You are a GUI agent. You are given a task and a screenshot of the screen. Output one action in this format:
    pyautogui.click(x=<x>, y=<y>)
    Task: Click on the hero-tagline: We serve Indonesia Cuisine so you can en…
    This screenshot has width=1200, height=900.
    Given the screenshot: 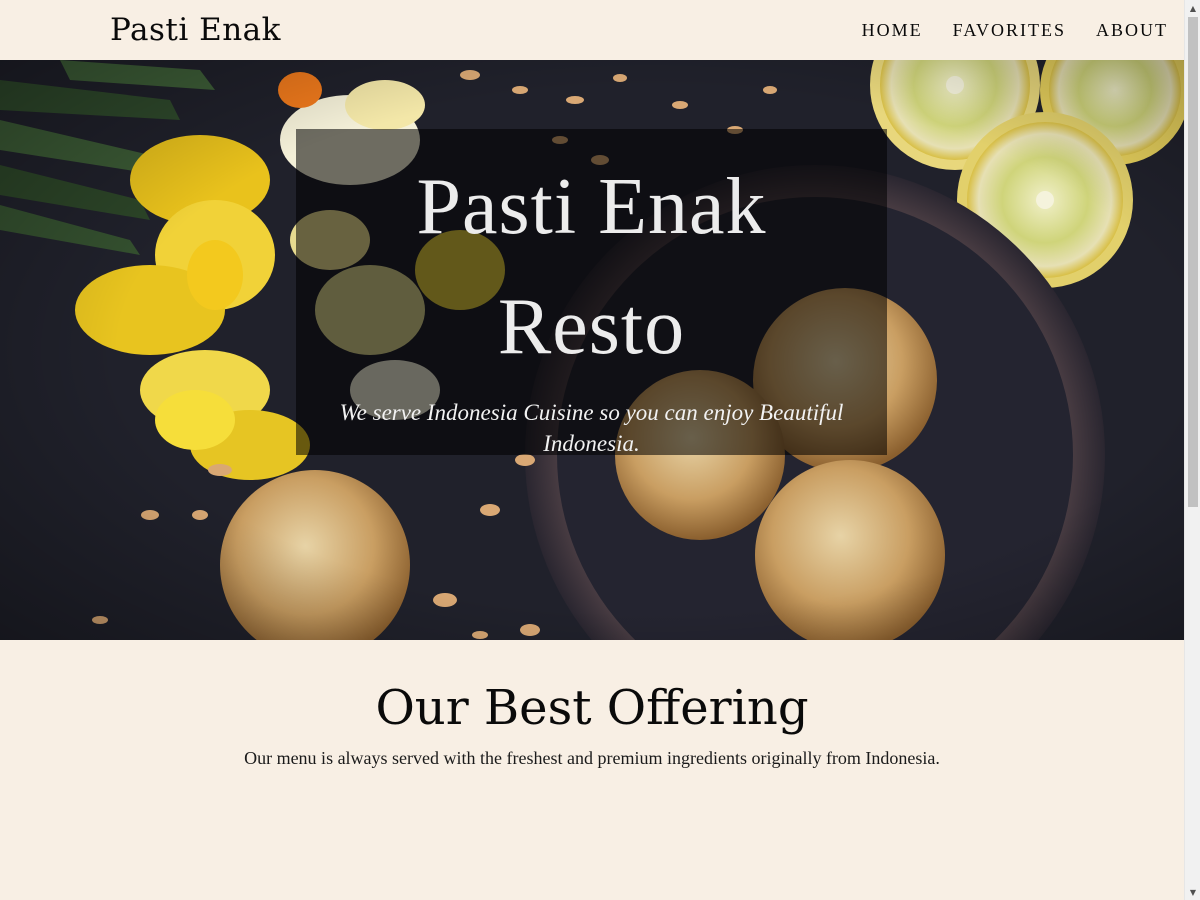 What is the action you would take?
    pyautogui.click(x=591, y=428)
    